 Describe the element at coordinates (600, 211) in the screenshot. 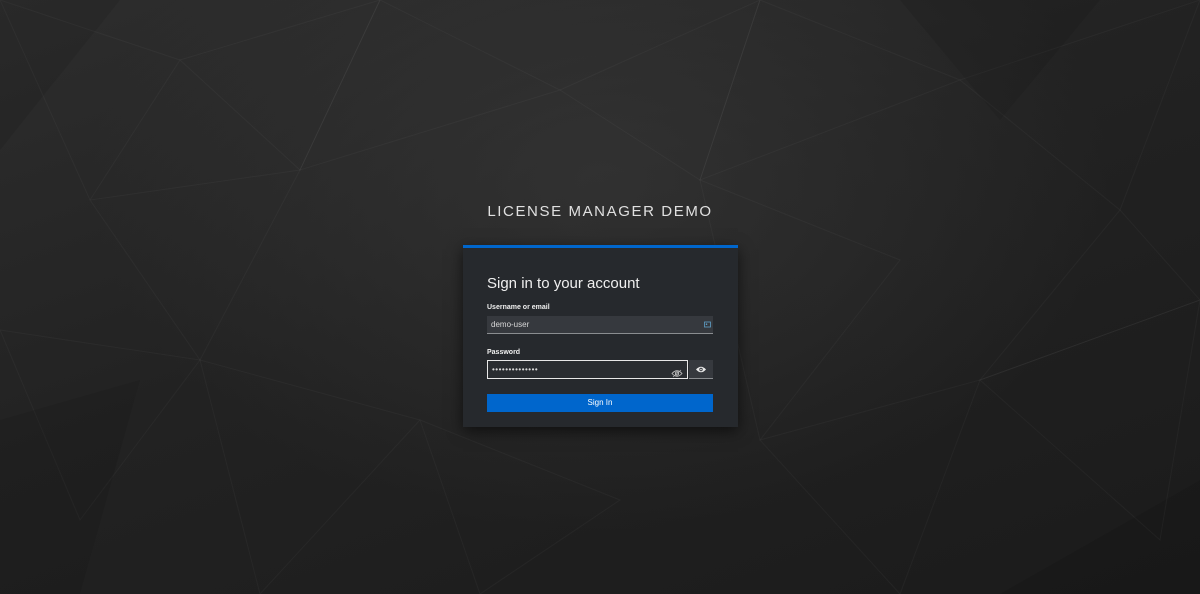

I see `app-brand-title: LICENSE MANAGER DEMO` at that location.